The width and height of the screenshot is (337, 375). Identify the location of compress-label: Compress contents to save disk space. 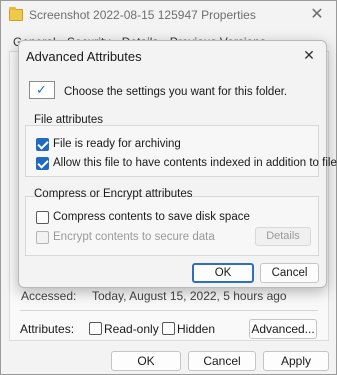
(151, 217).